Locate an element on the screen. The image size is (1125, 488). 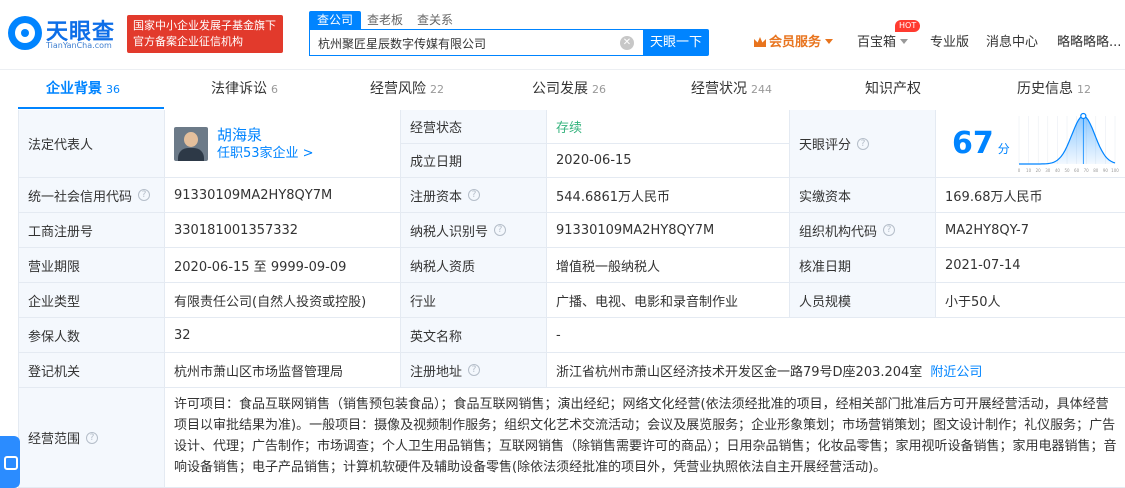
tab-company-development: 公司发展 26 is located at coordinates (569, 90).